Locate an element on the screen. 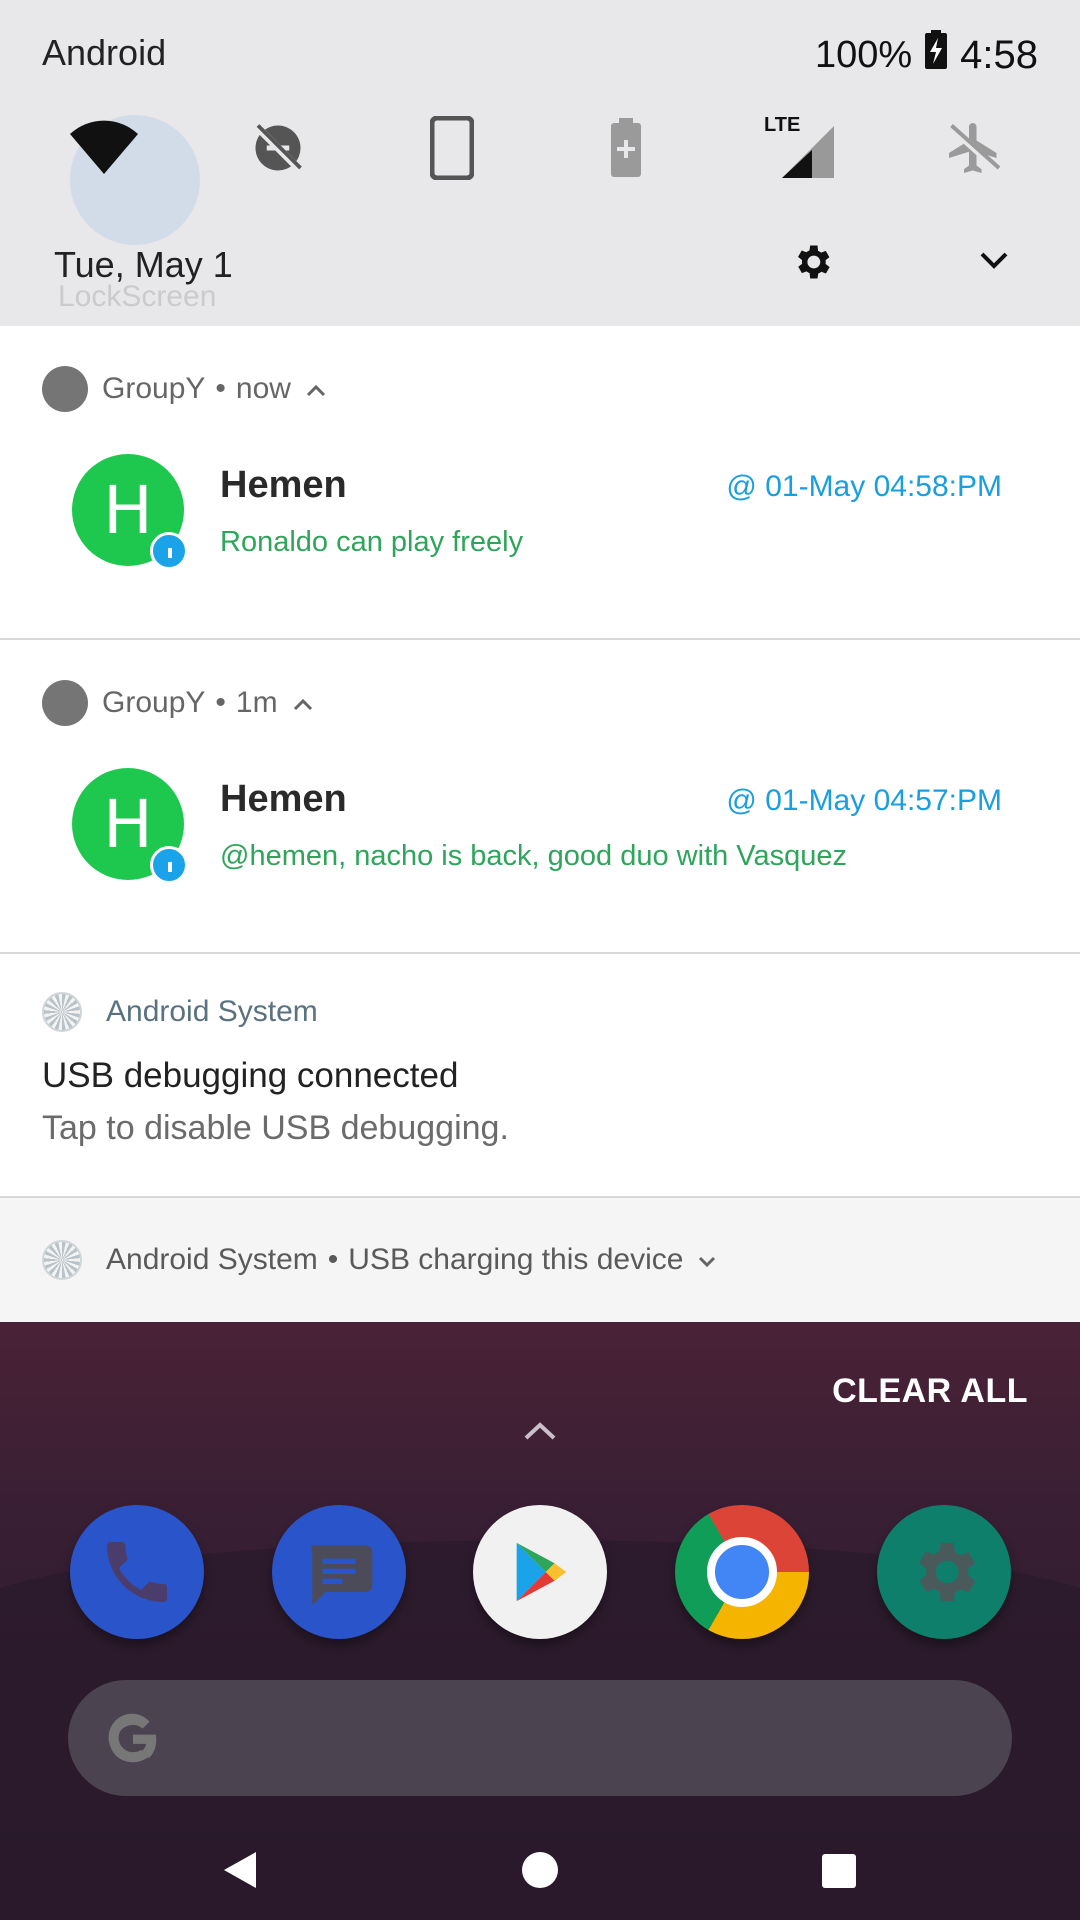  battery-charging-icon is located at coordinates (936, 55).